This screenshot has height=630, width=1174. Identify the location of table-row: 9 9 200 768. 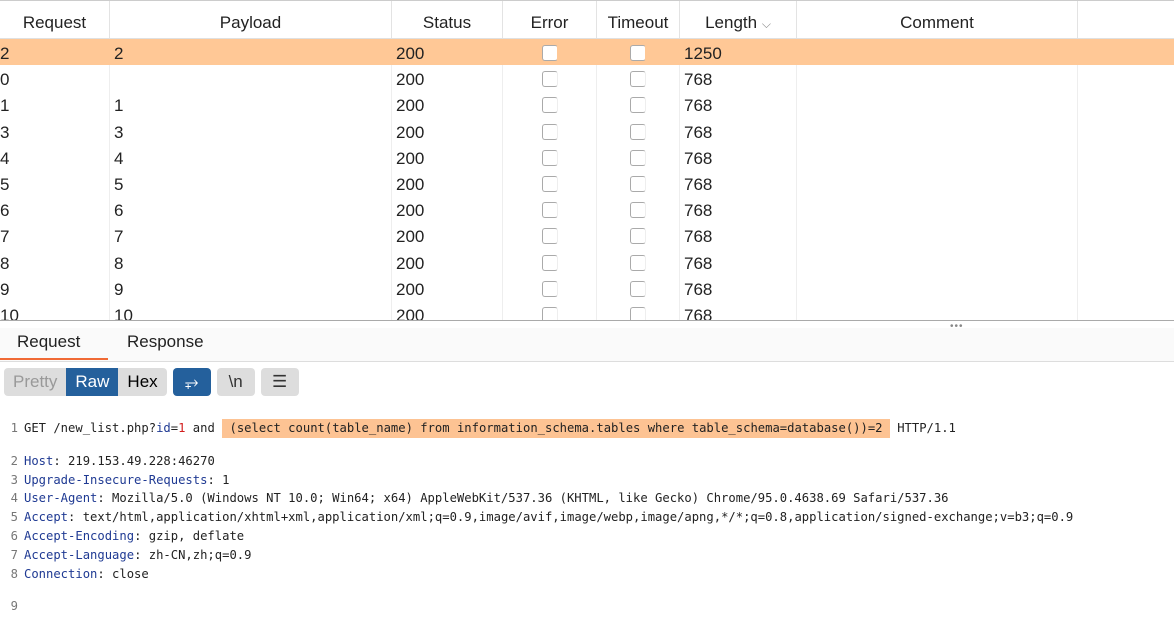
(587, 287).